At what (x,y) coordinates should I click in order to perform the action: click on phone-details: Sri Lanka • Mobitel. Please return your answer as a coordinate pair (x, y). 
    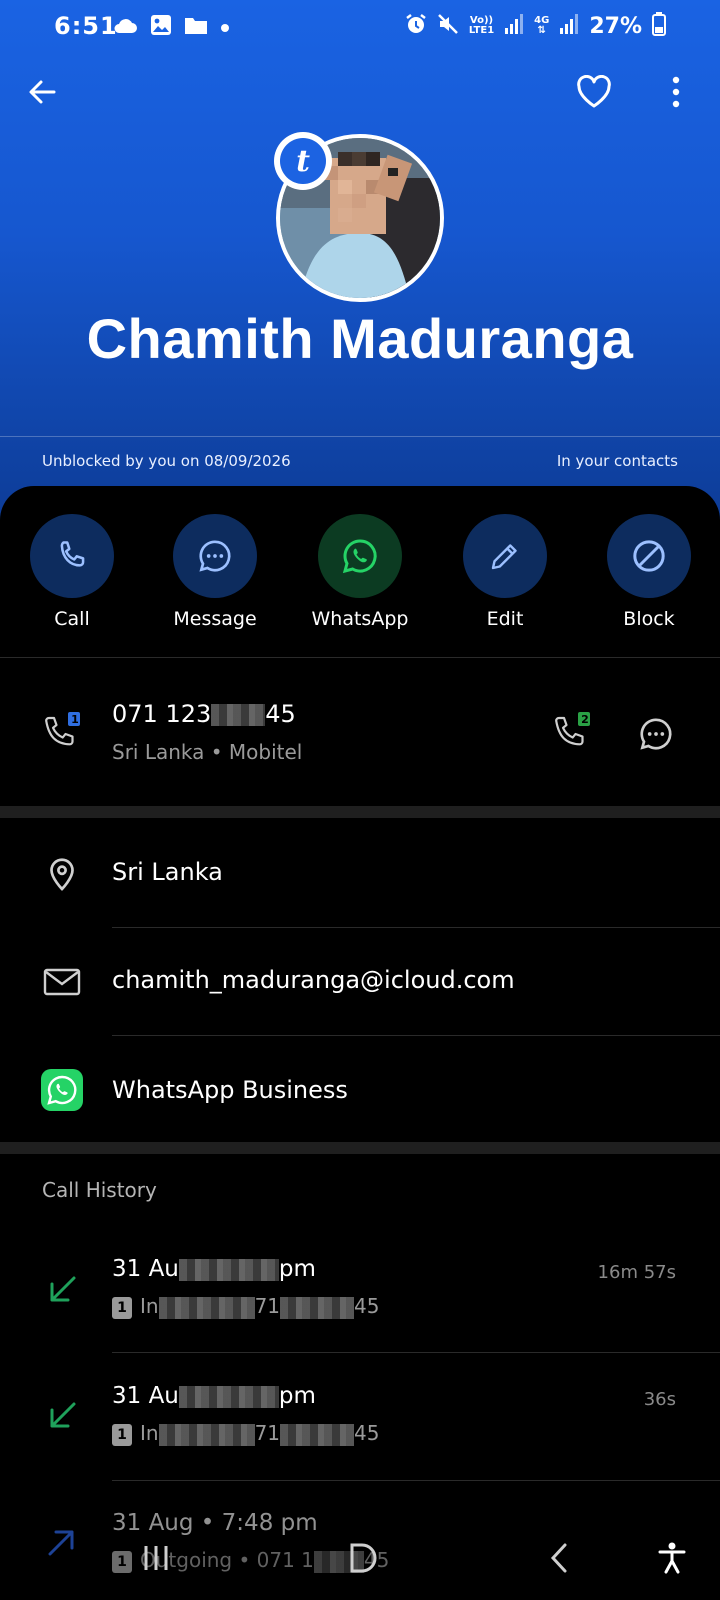
    Looking at the image, I should click on (207, 752).